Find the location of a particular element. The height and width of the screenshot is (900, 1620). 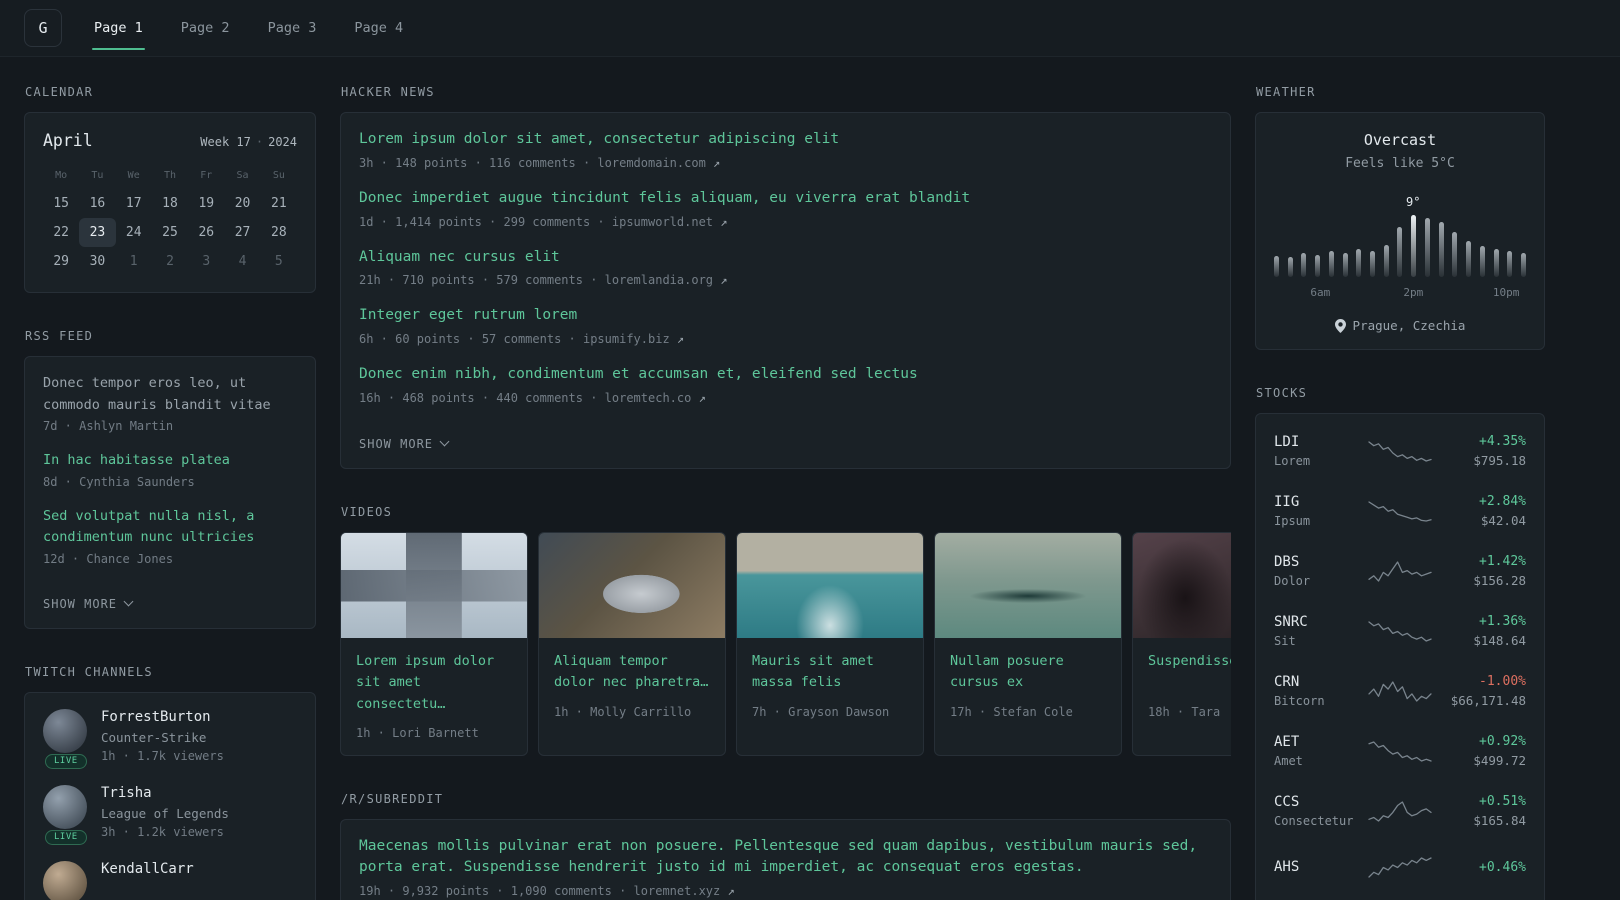

stock-change: +0.51% is located at coordinates (1502, 801).